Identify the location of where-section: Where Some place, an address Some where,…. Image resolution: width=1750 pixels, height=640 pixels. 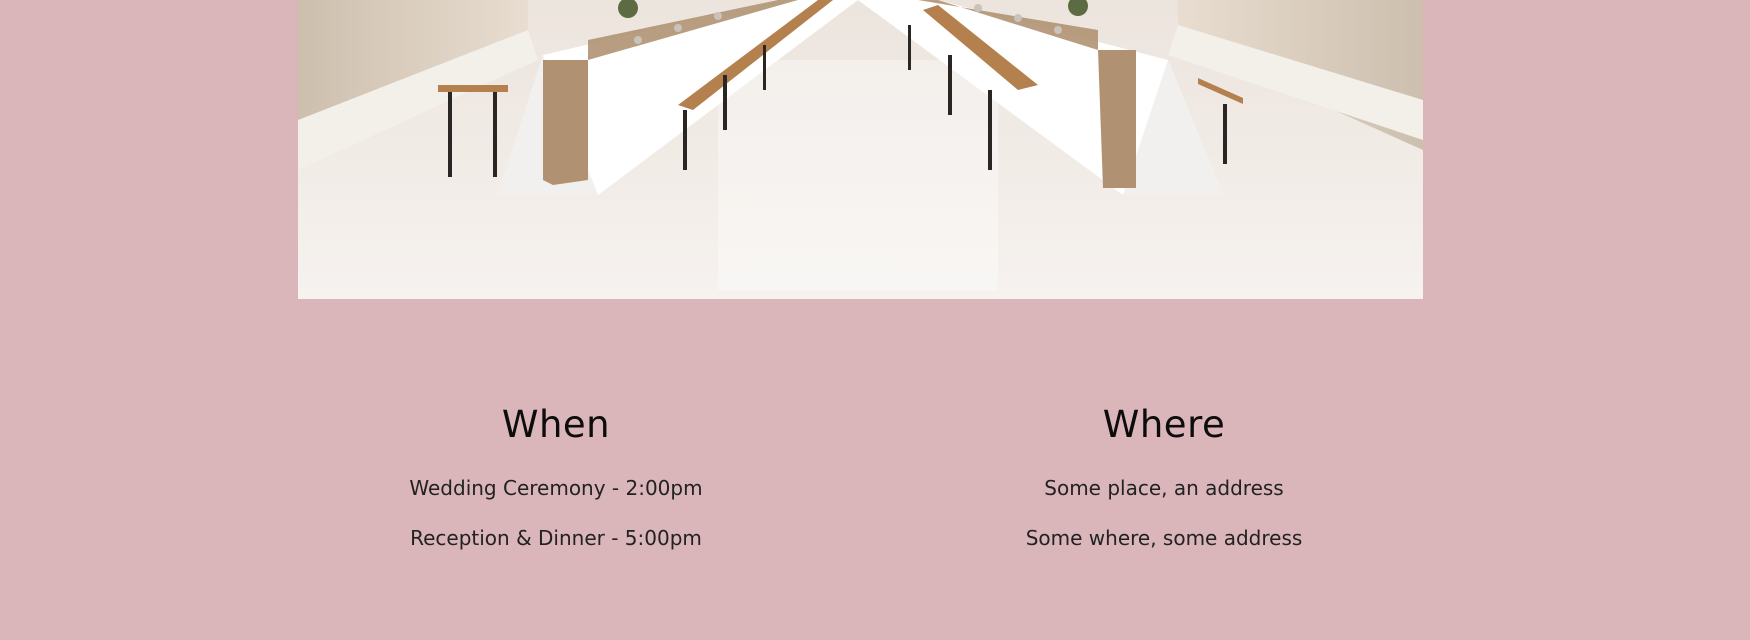
(1164, 475).